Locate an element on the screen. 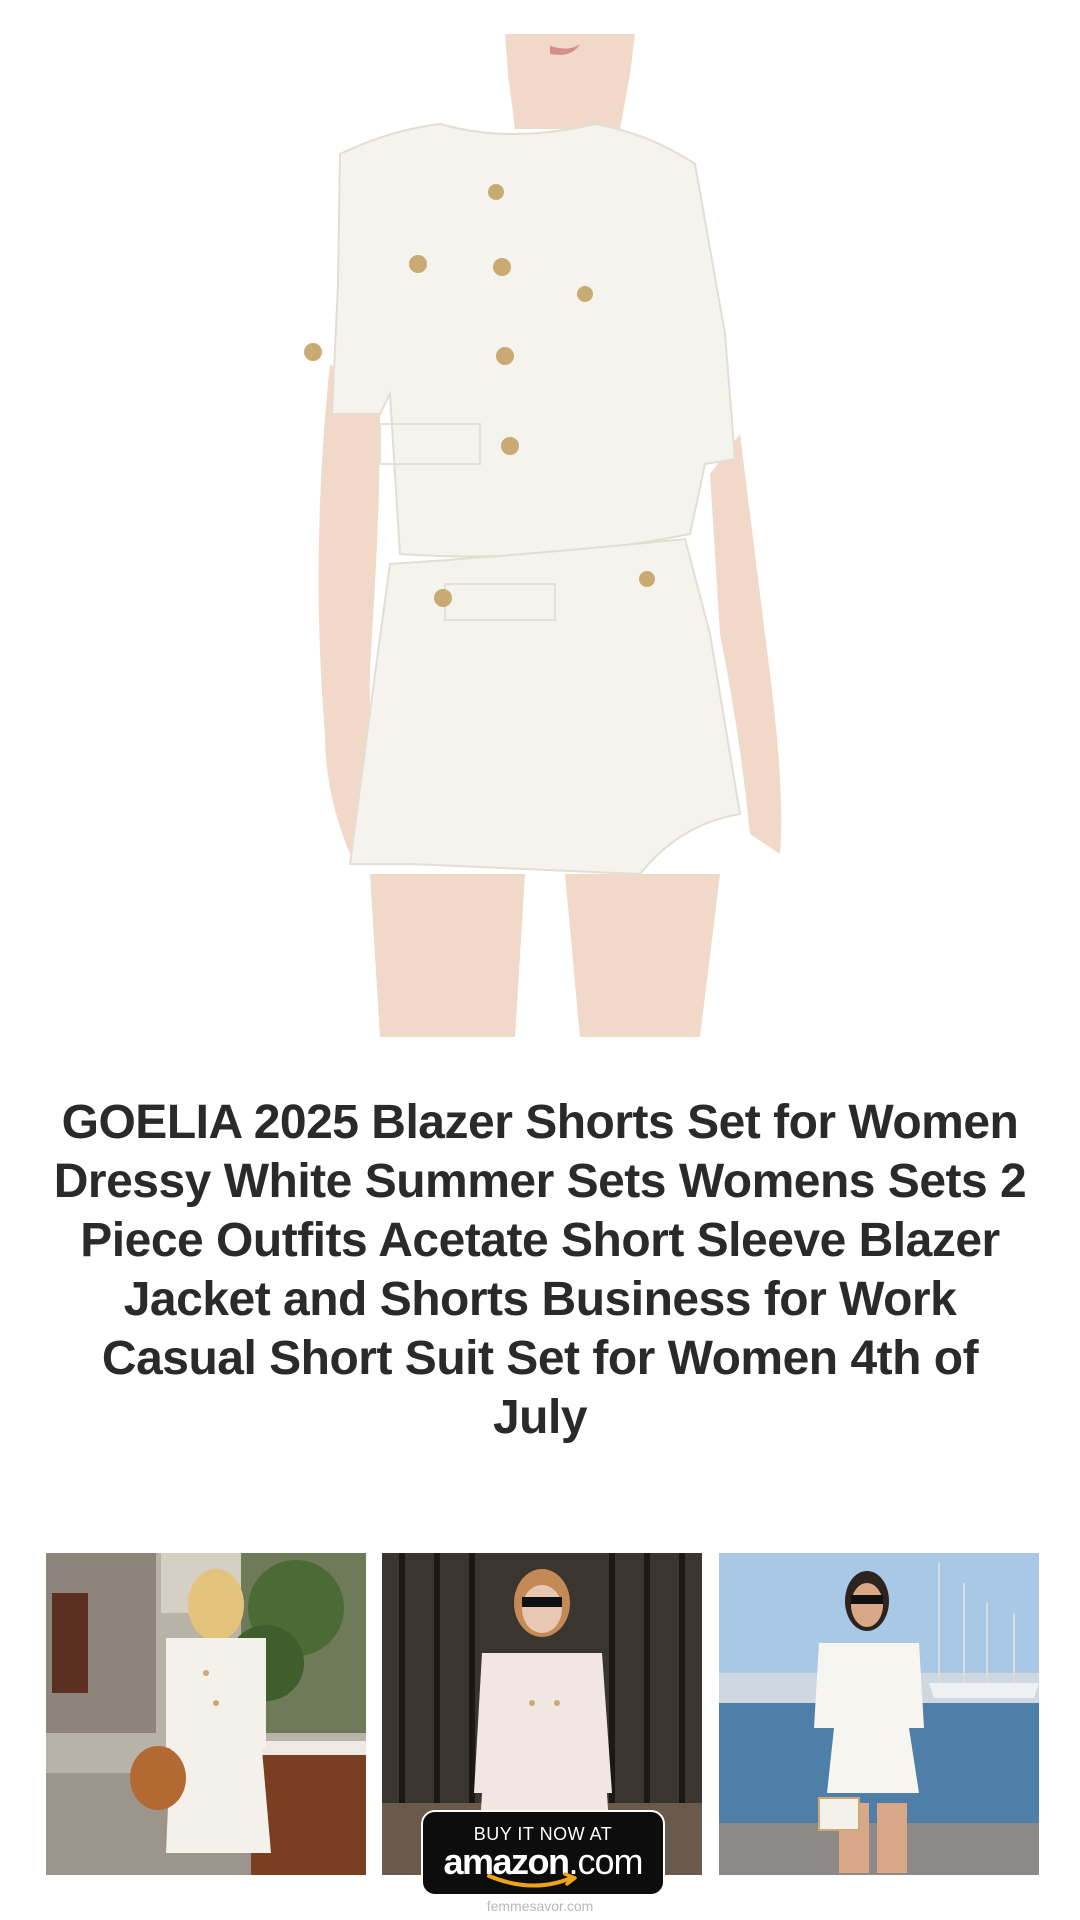 This screenshot has width=1080, height=1920. street-photo-icon is located at coordinates (206, 1714).